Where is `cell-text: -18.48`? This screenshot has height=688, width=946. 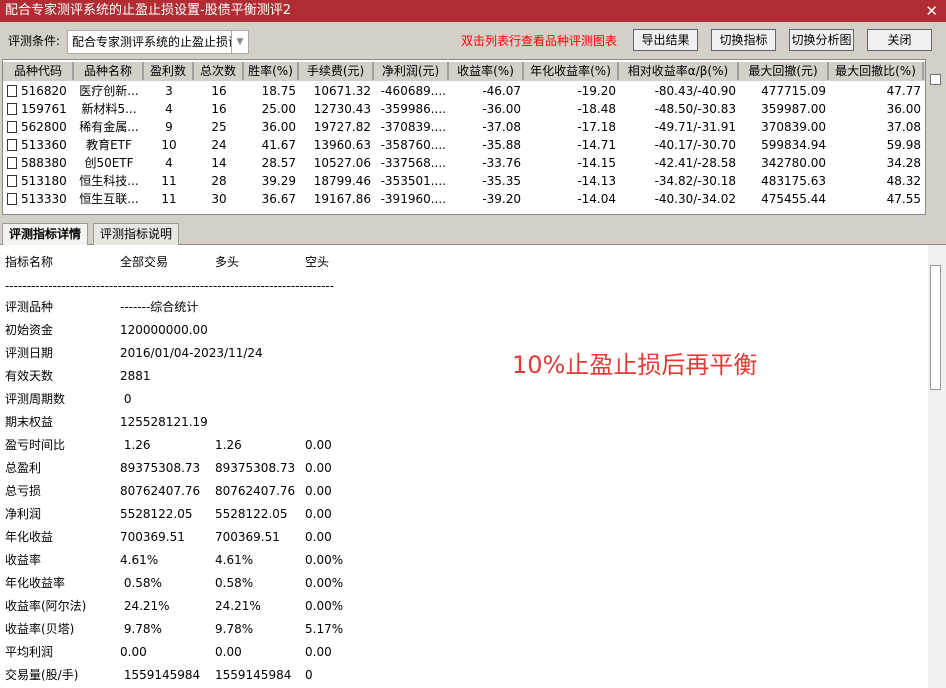 cell-text: -18.48 is located at coordinates (596, 109).